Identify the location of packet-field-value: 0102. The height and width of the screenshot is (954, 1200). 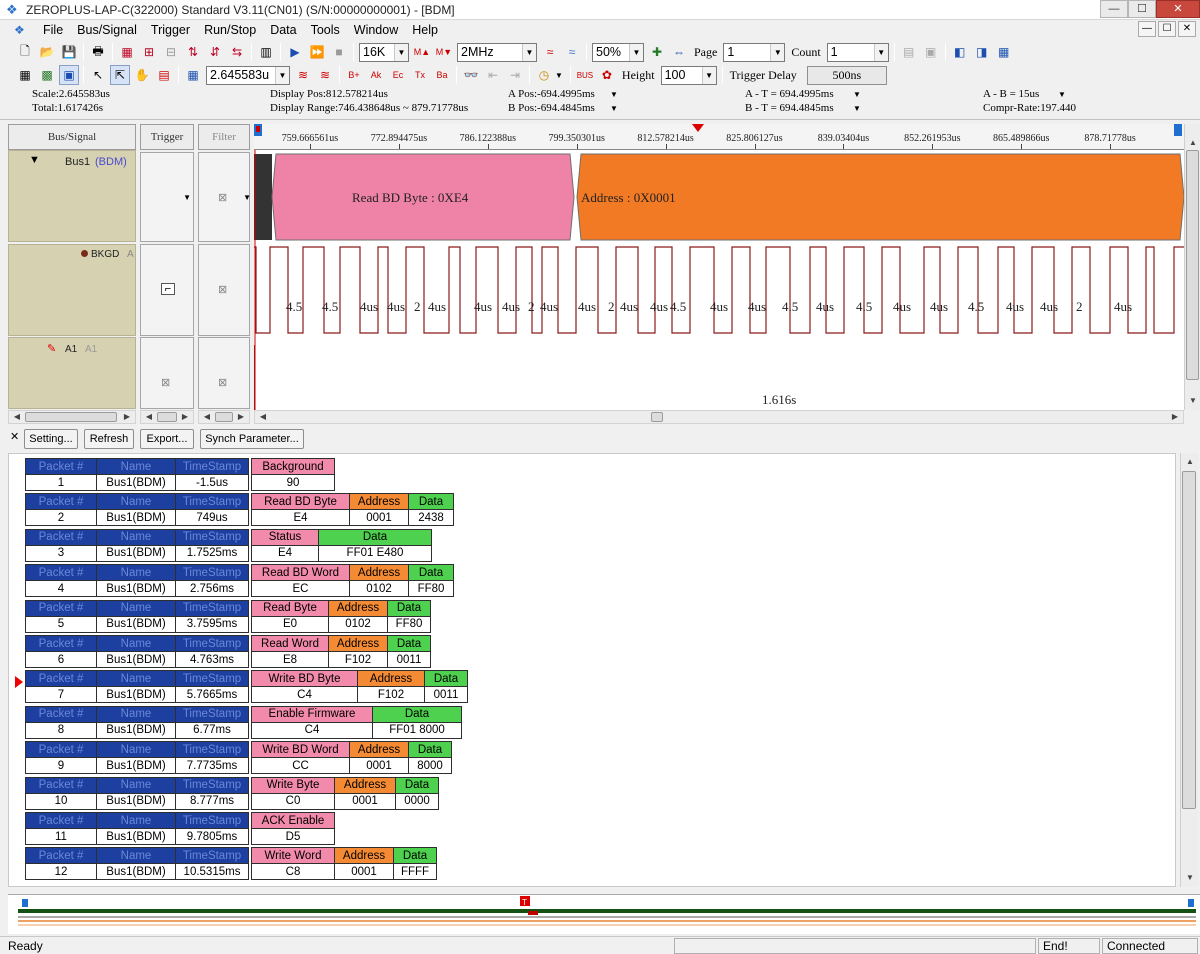
(358, 624).